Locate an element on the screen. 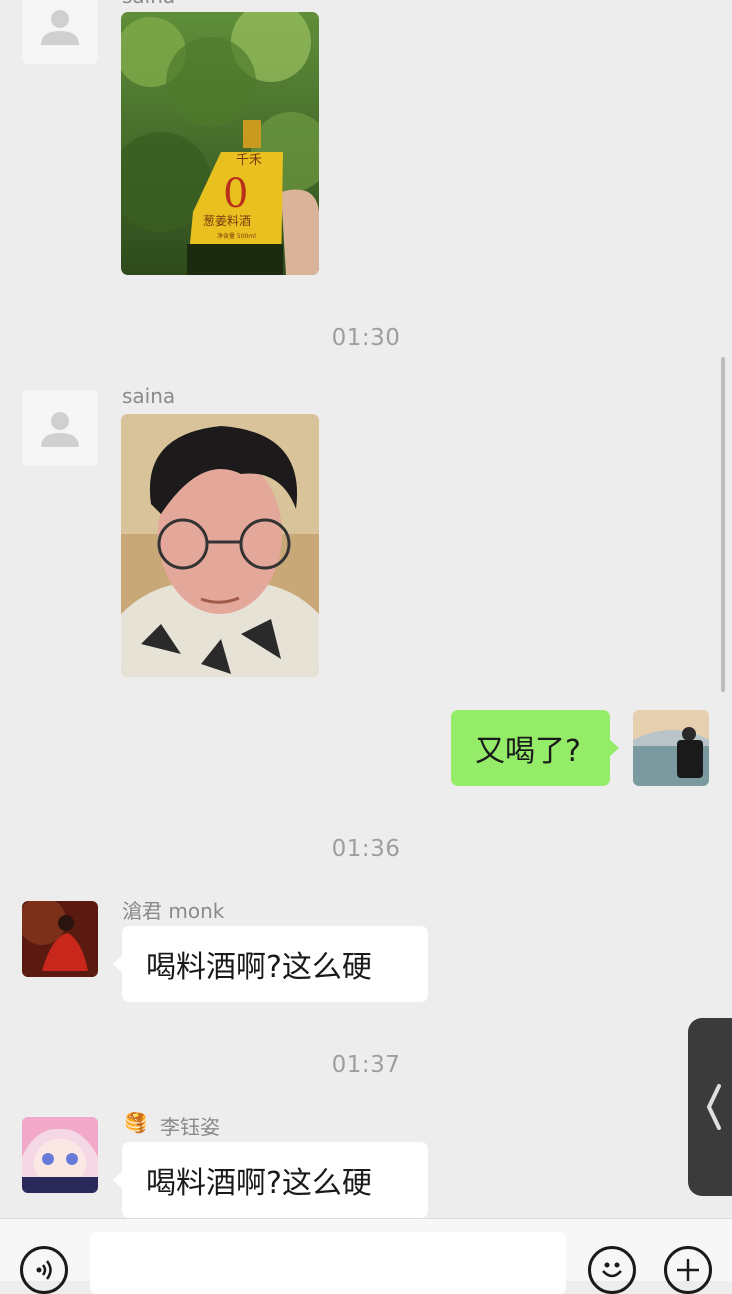 This screenshot has height=1294, width=732. own-message-bubble: 又喝了? is located at coordinates (535, 748).